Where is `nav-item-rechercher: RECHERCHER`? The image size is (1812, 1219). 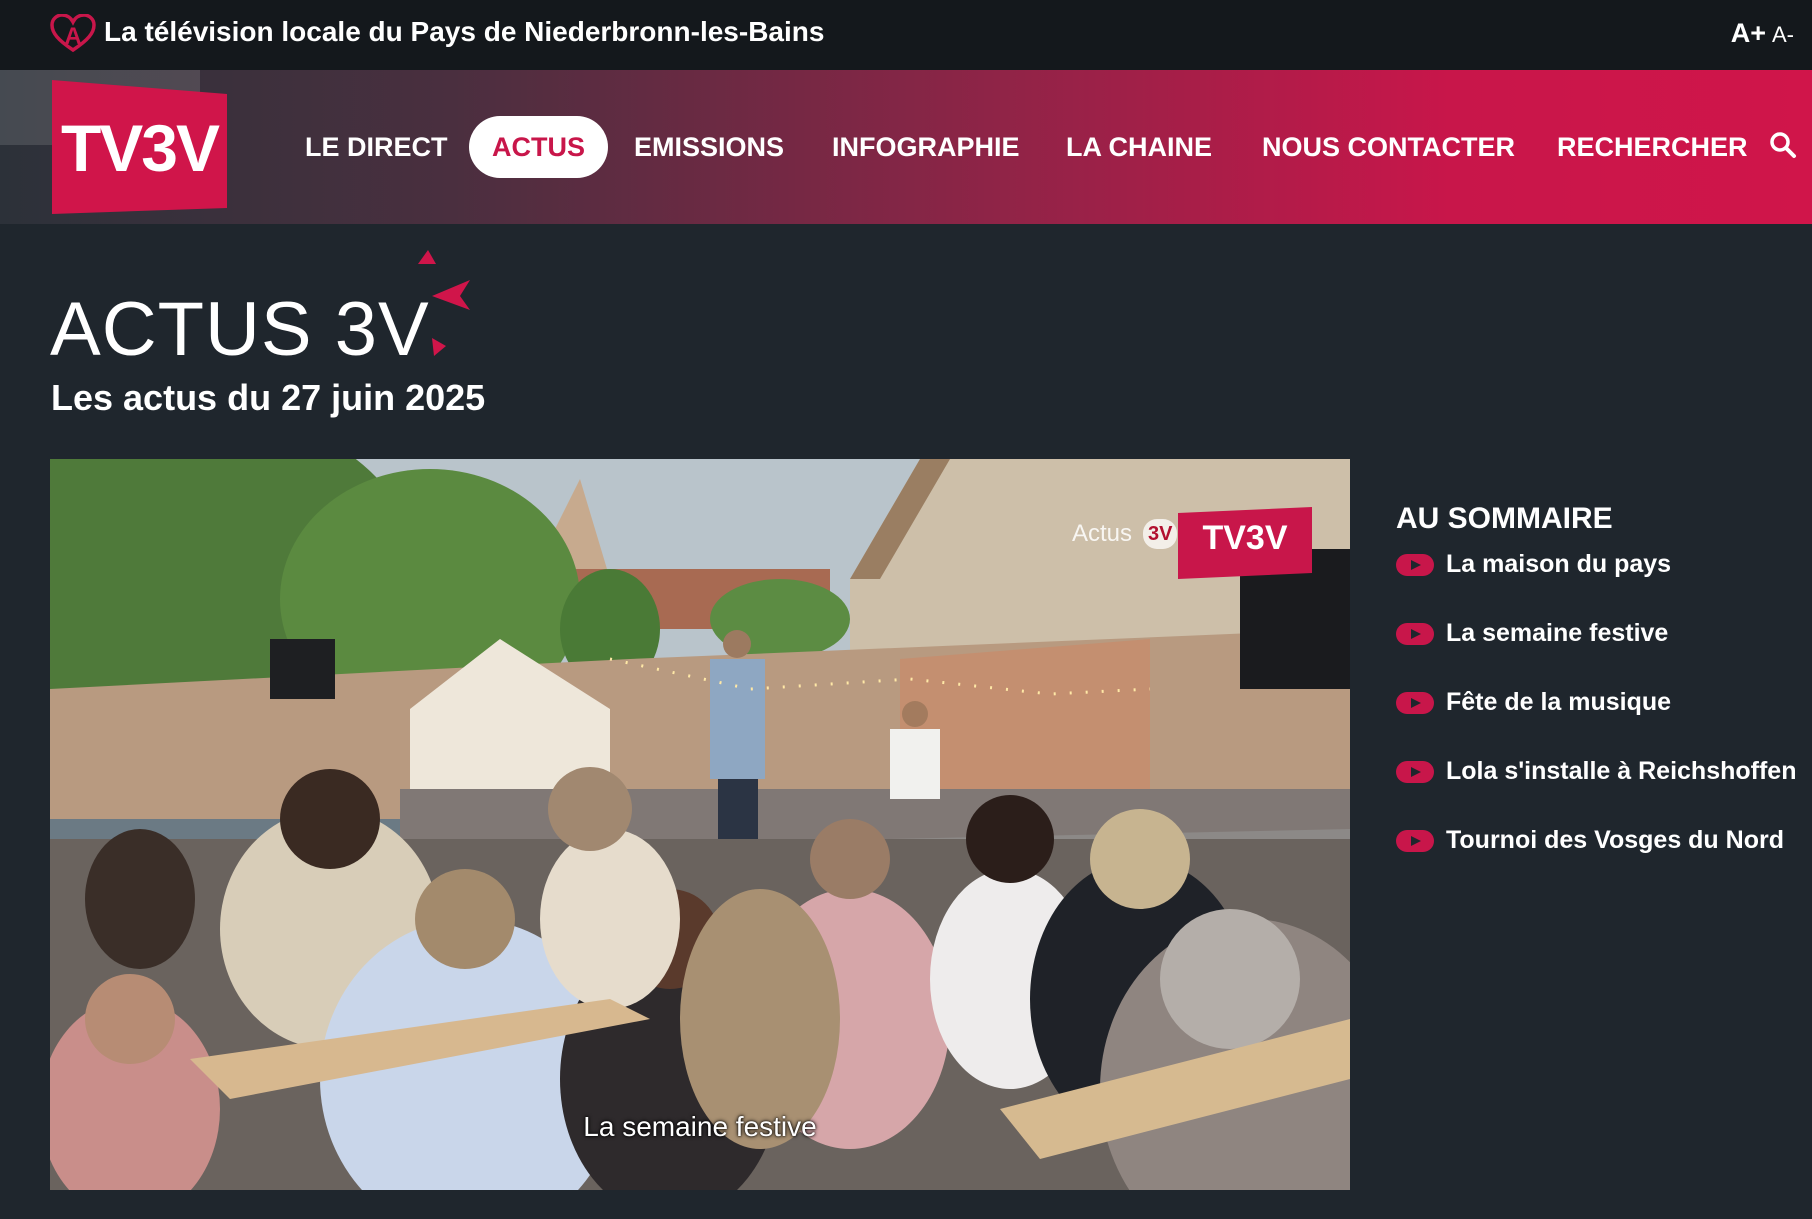 nav-item-rechercher: RECHERCHER is located at coordinates (1677, 147).